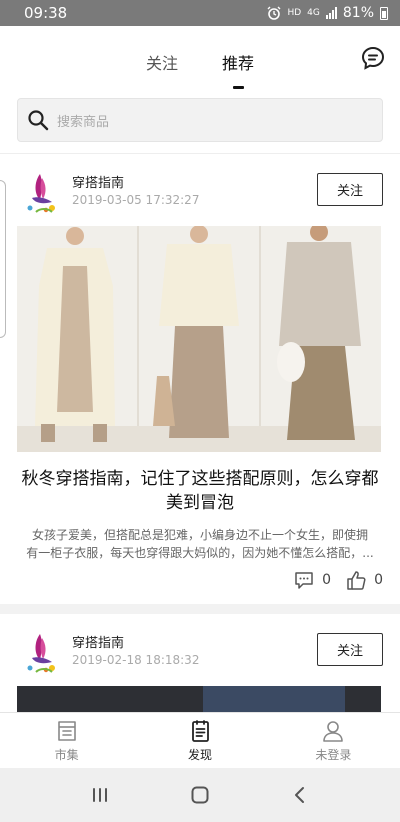 The width and height of the screenshot is (400, 822). I want to click on nav-label: 发现, so click(199, 754).